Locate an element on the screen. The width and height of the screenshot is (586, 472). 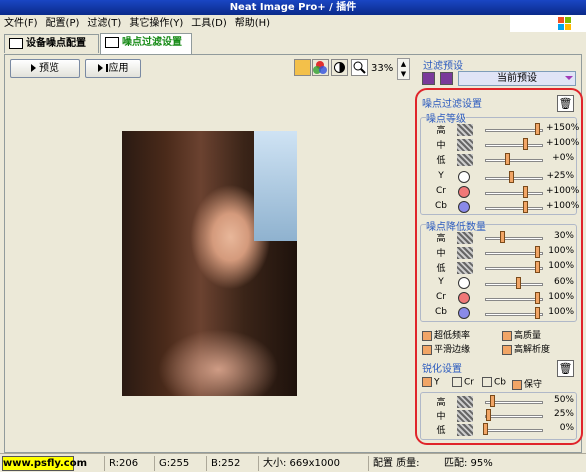
noise-channel-label: Cb is located at coordinates (441, 206).